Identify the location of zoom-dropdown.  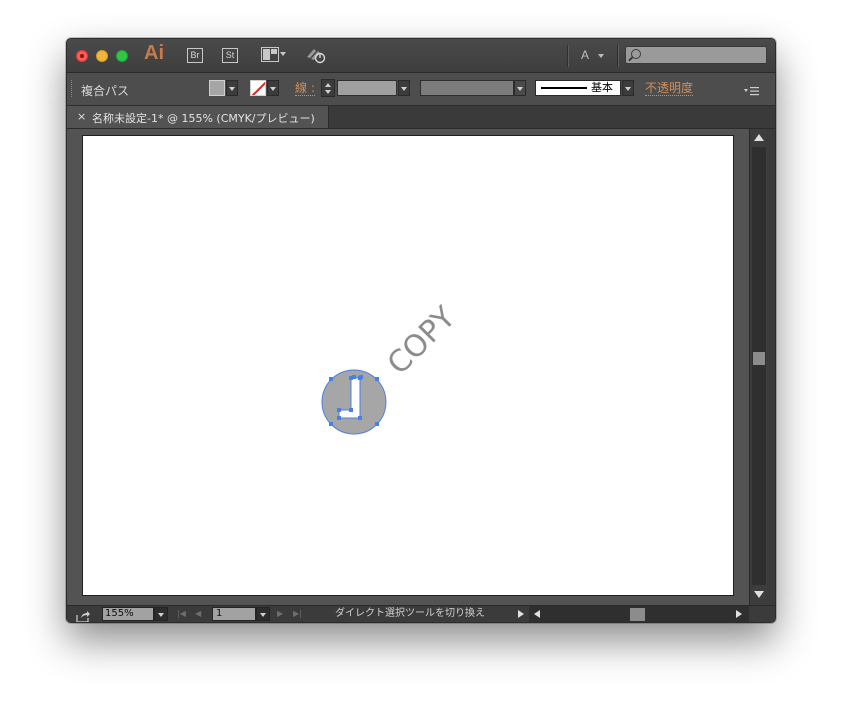
(161, 614).